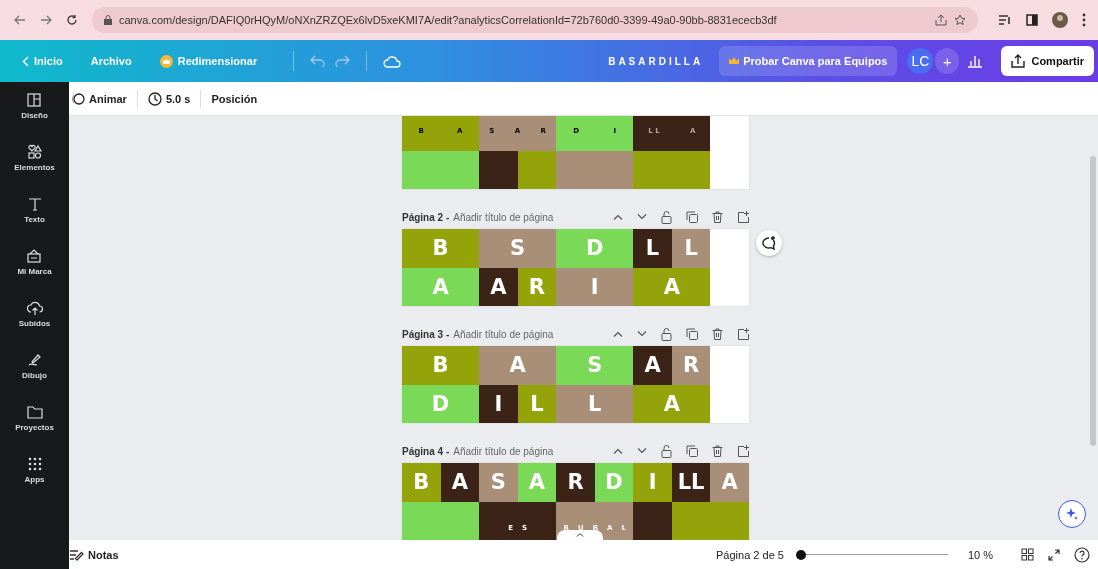 This screenshot has height=569, width=1098. What do you see at coordinates (947, 61) in the screenshot?
I see `add-user-button: +` at bounding box center [947, 61].